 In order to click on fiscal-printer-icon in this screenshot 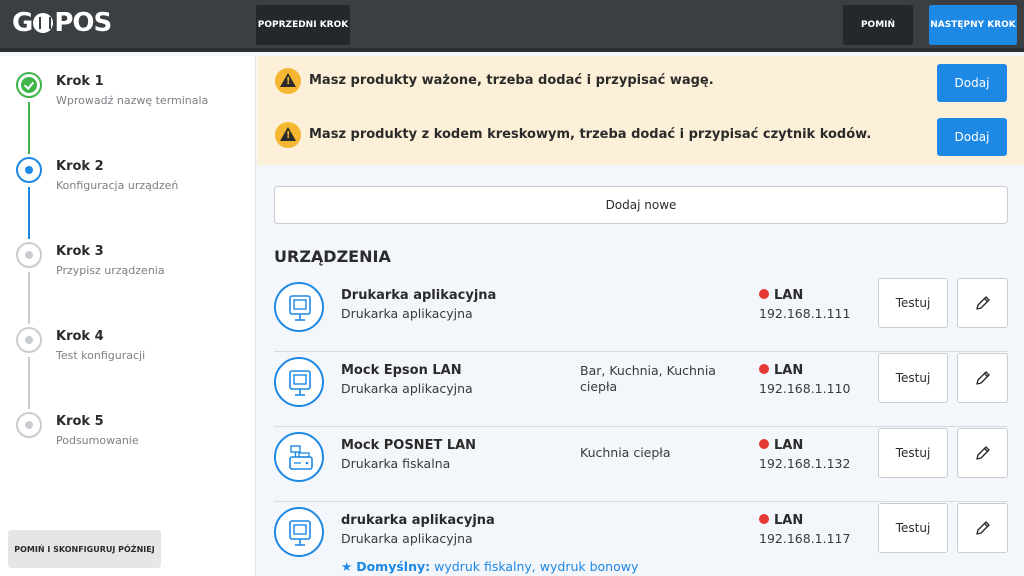, I will do `click(299, 457)`.